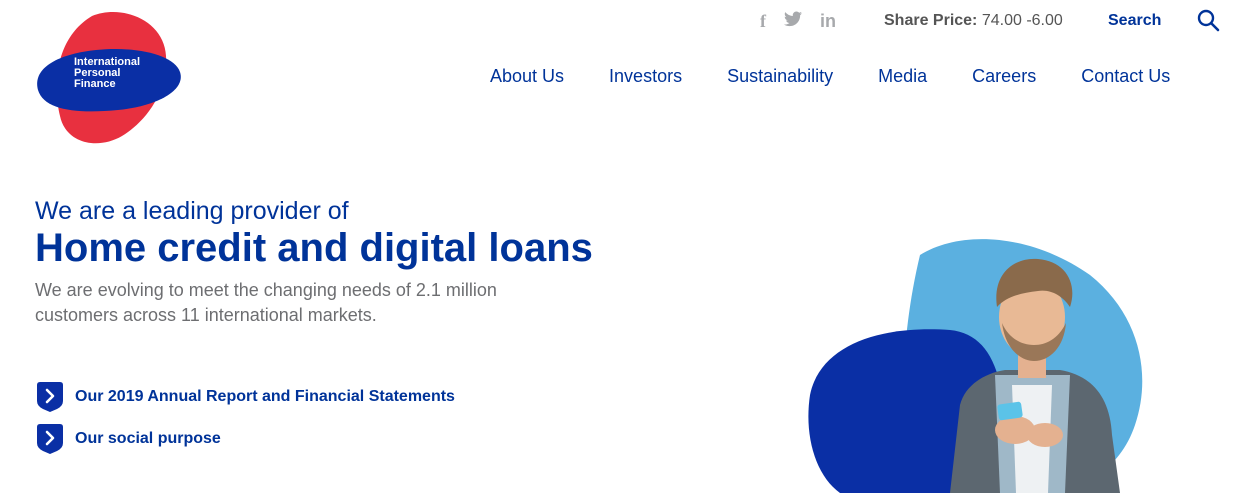 This screenshot has width=1246, height=498. Describe the element at coordinates (780, 76) in the screenshot. I see `nav-sustainability: Sustainability` at that location.